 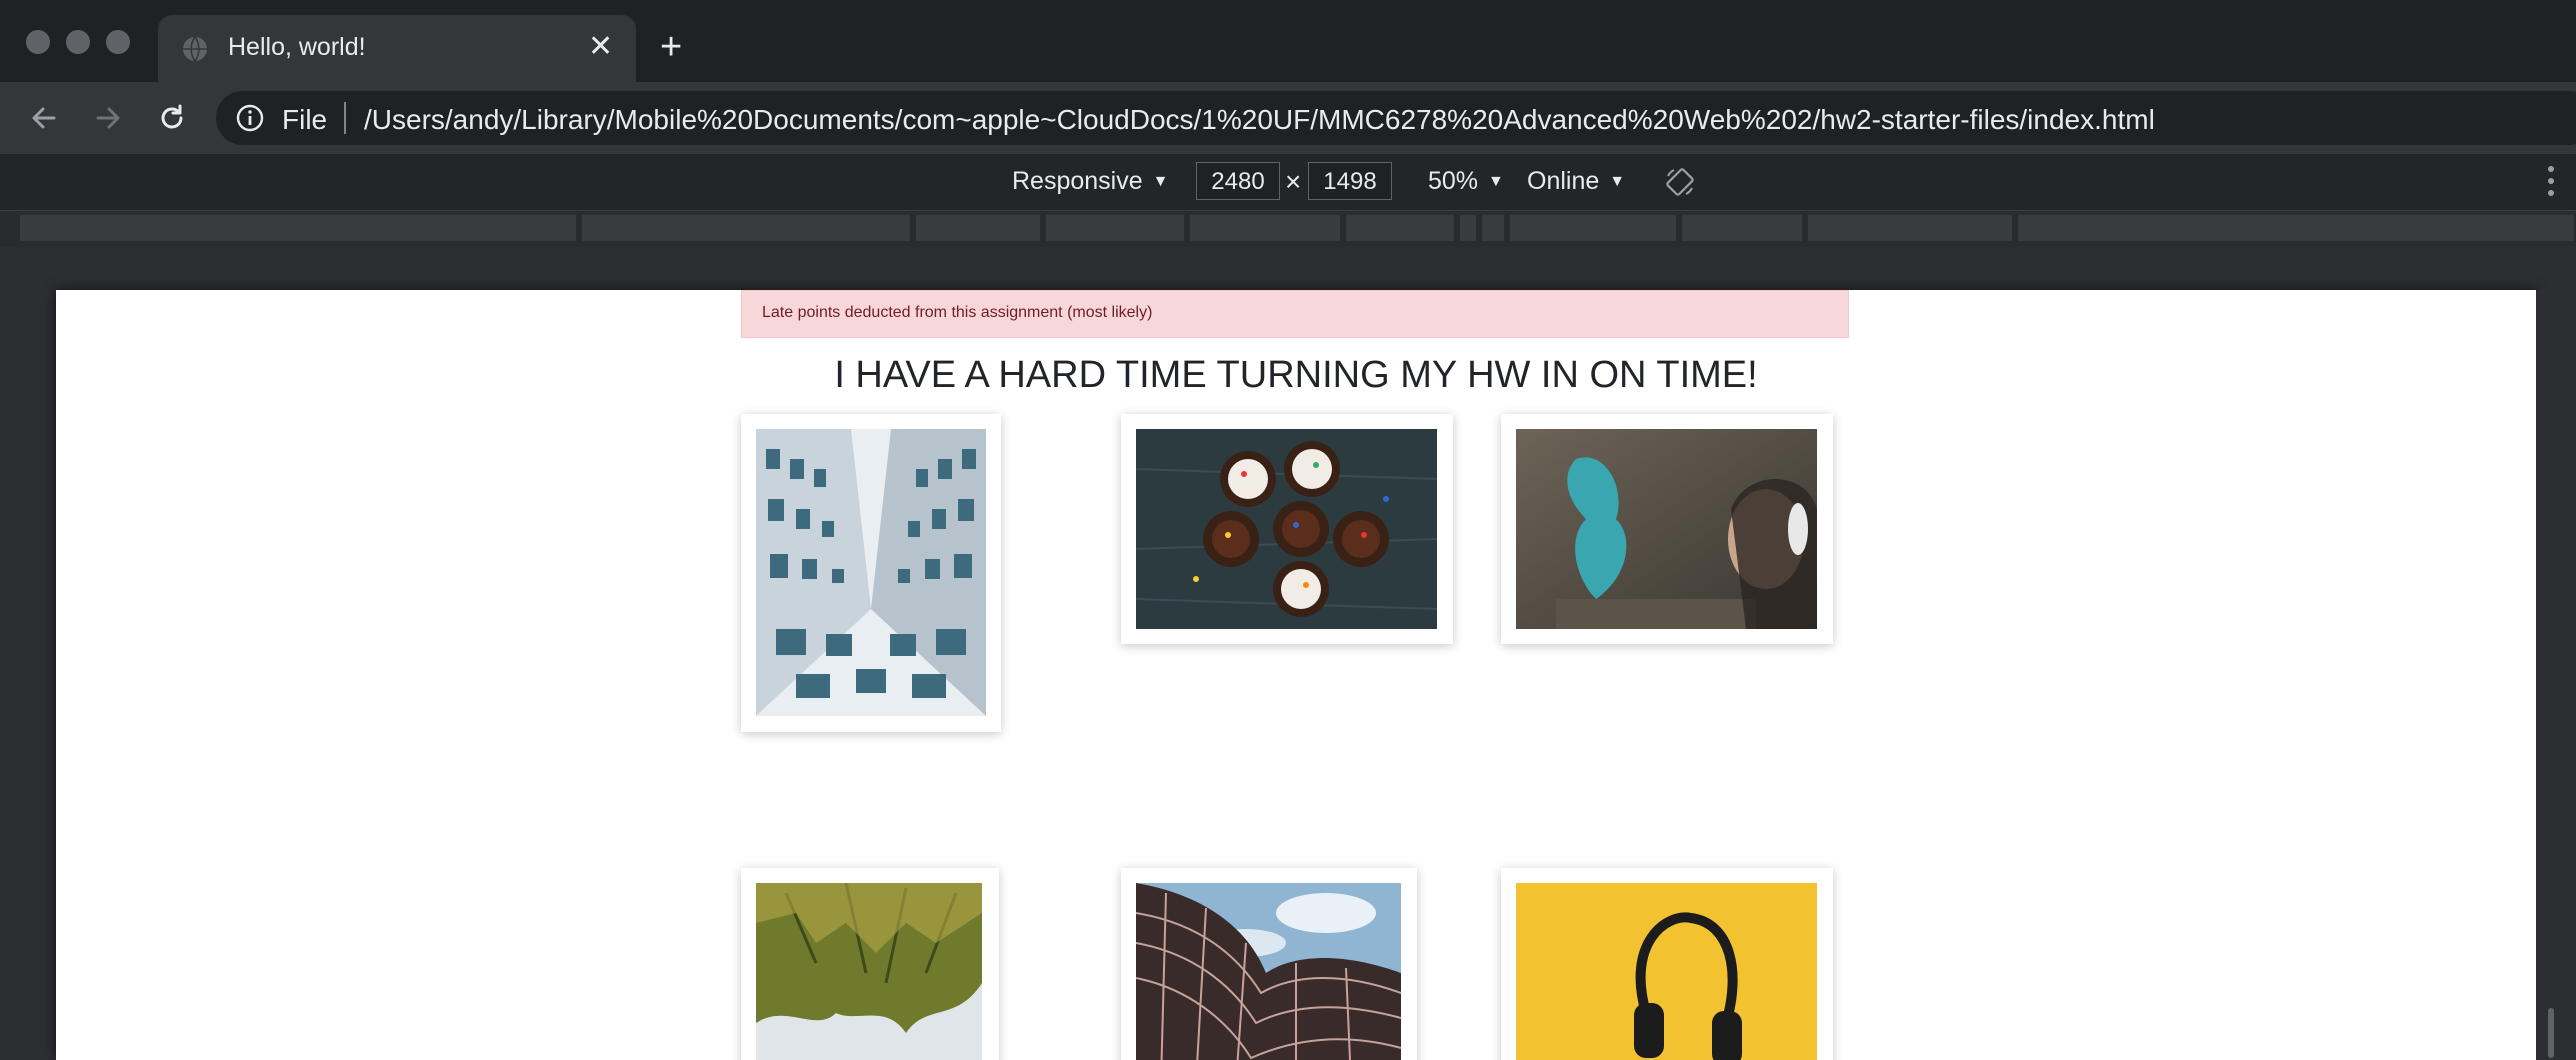 What do you see at coordinates (1680, 182) in the screenshot?
I see `rotate-icon` at bounding box center [1680, 182].